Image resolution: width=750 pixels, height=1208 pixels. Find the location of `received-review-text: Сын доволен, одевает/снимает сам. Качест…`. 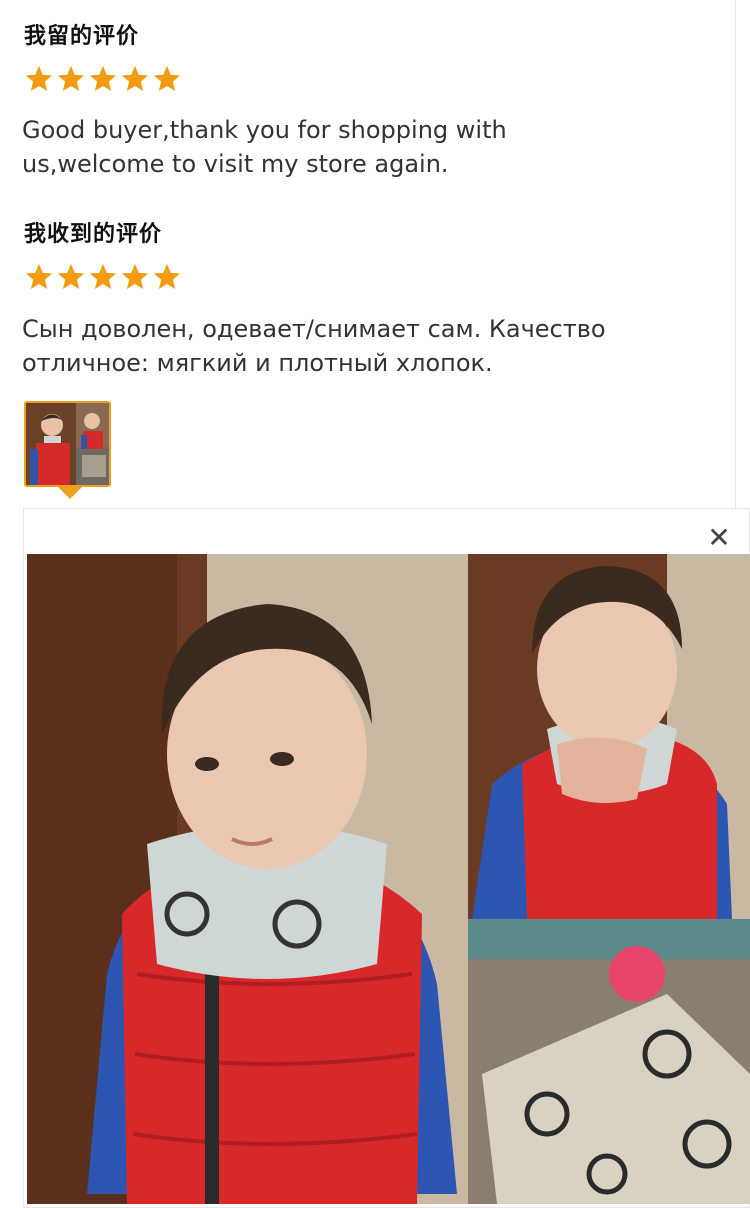

received-review-text: Сын доволен, одевает/снимает сам. Качест… is located at coordinates (367, 346).